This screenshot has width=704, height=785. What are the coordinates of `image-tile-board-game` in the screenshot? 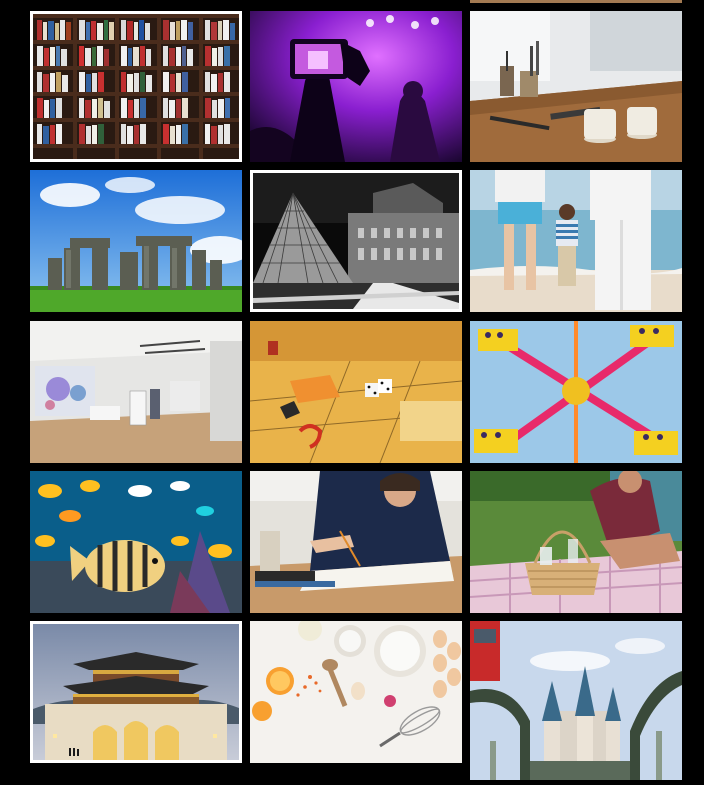 It's located at (356, 392).